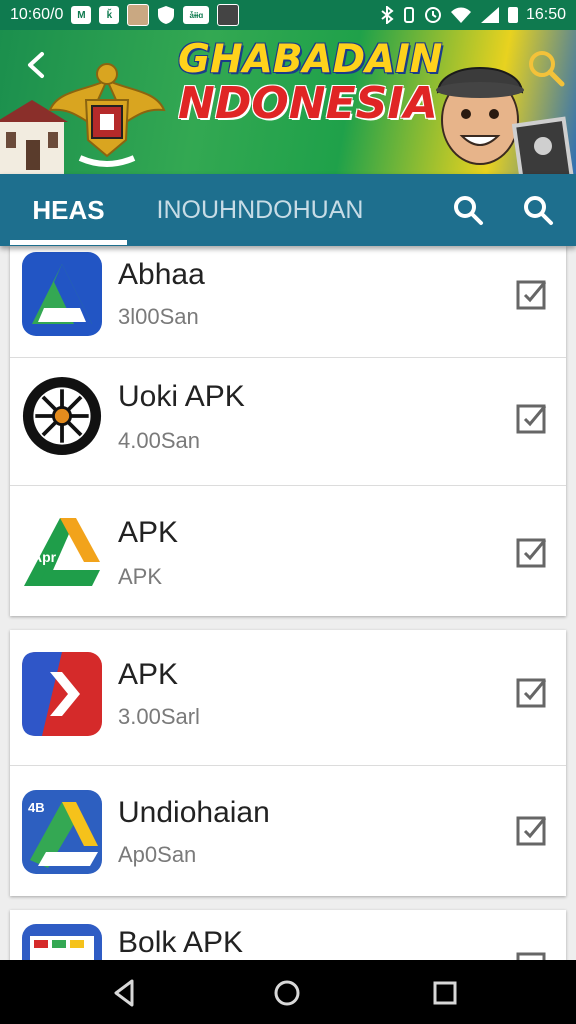 The image size is (576, 1024). Describe the element at coordinates (36, 807) in the screenshot. I see `svg-text: 4B` at that location.